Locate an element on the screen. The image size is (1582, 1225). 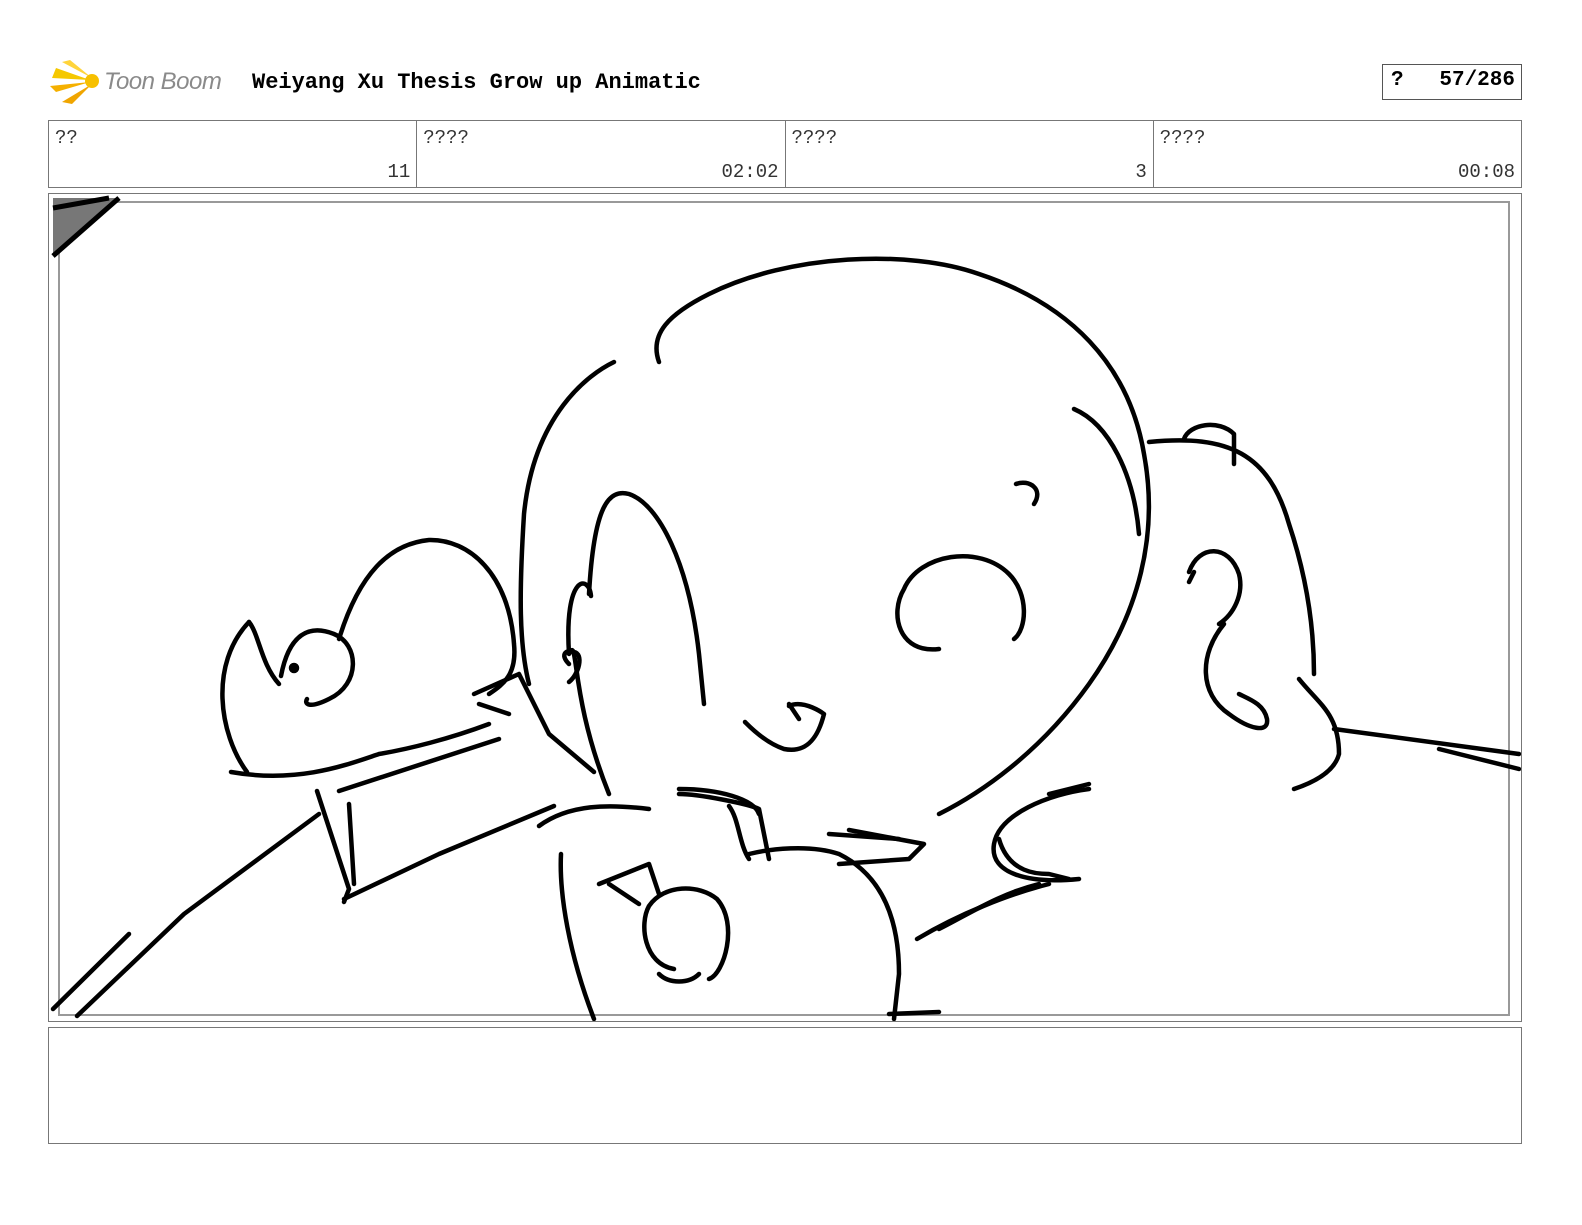
toon-boom-logo: Toon Boom is located at coordinates (145, 82).